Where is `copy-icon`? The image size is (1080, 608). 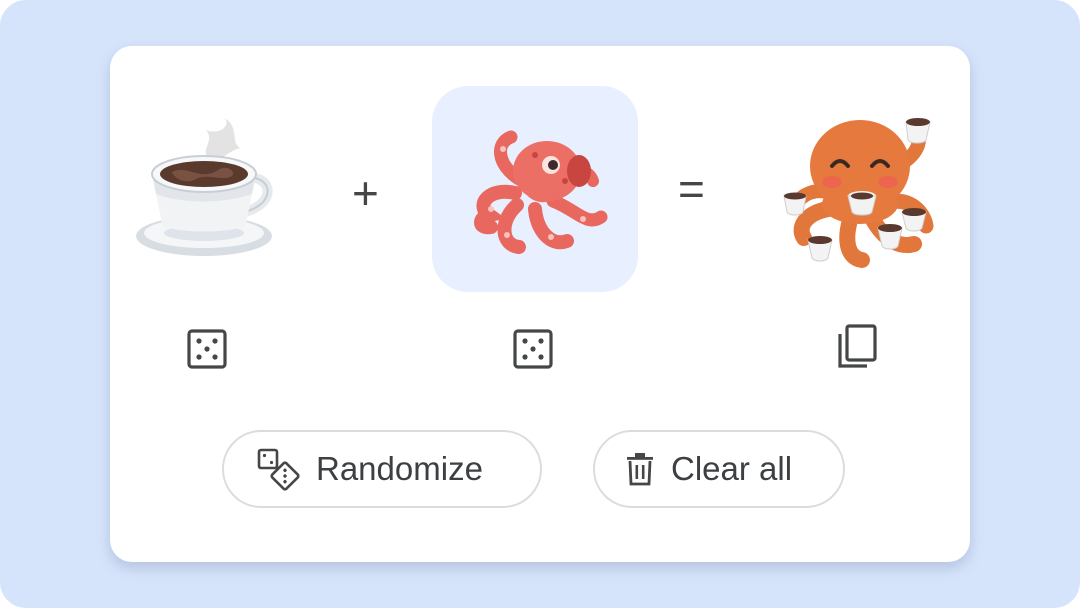 copy-icon is located at coordinates (857, 346).